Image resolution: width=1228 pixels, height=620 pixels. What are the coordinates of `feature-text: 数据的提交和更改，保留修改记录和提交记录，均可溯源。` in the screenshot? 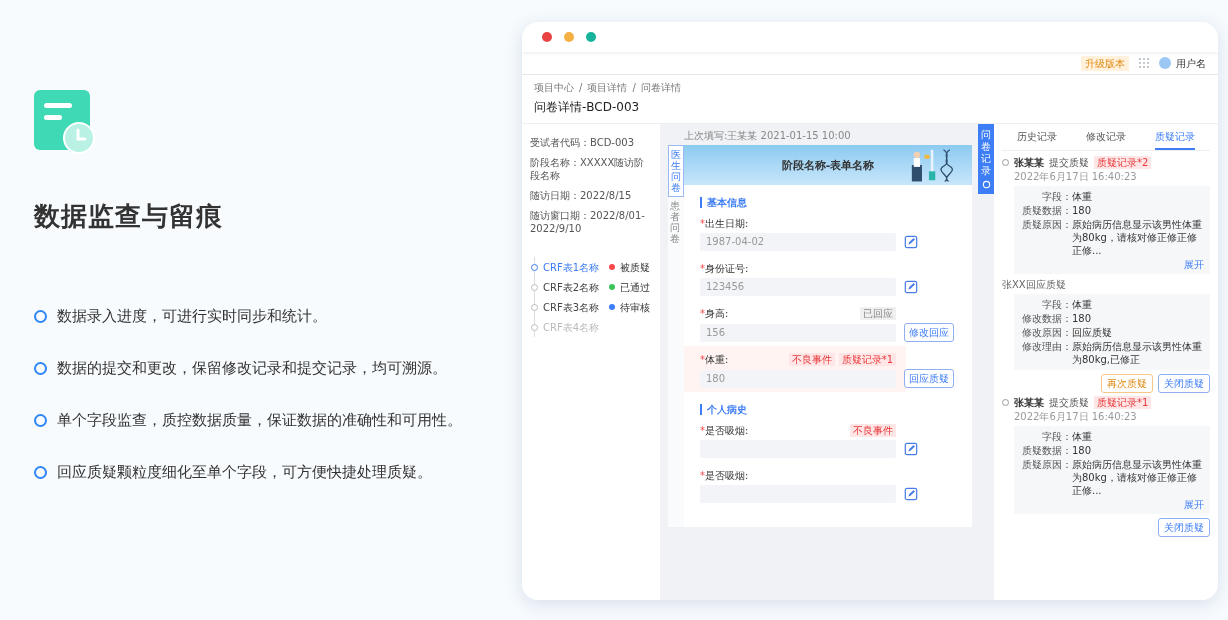 It's located at (252, 368).